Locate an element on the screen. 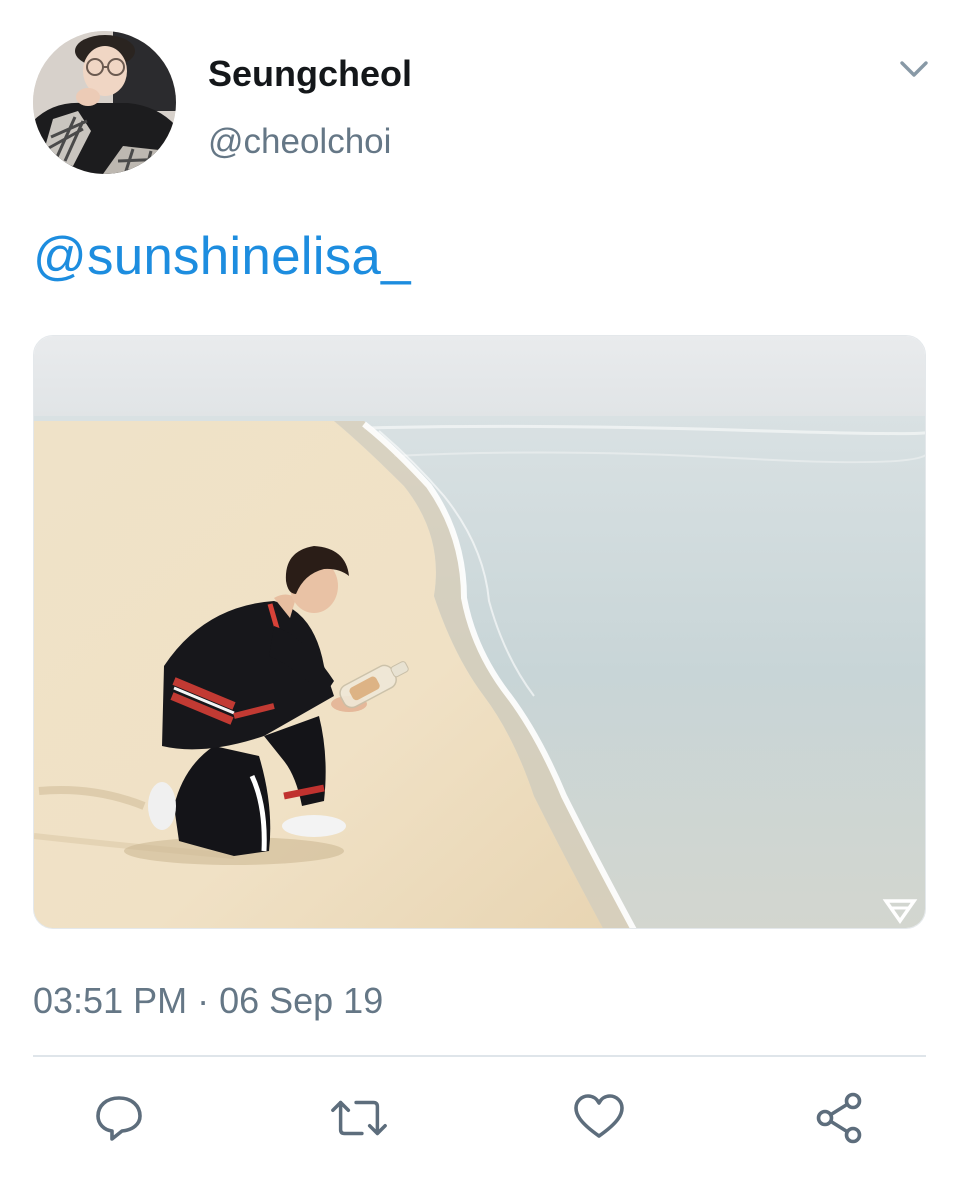 This screenshot has height=1200, width=959. like-button is located at coordinates (599, 1118).